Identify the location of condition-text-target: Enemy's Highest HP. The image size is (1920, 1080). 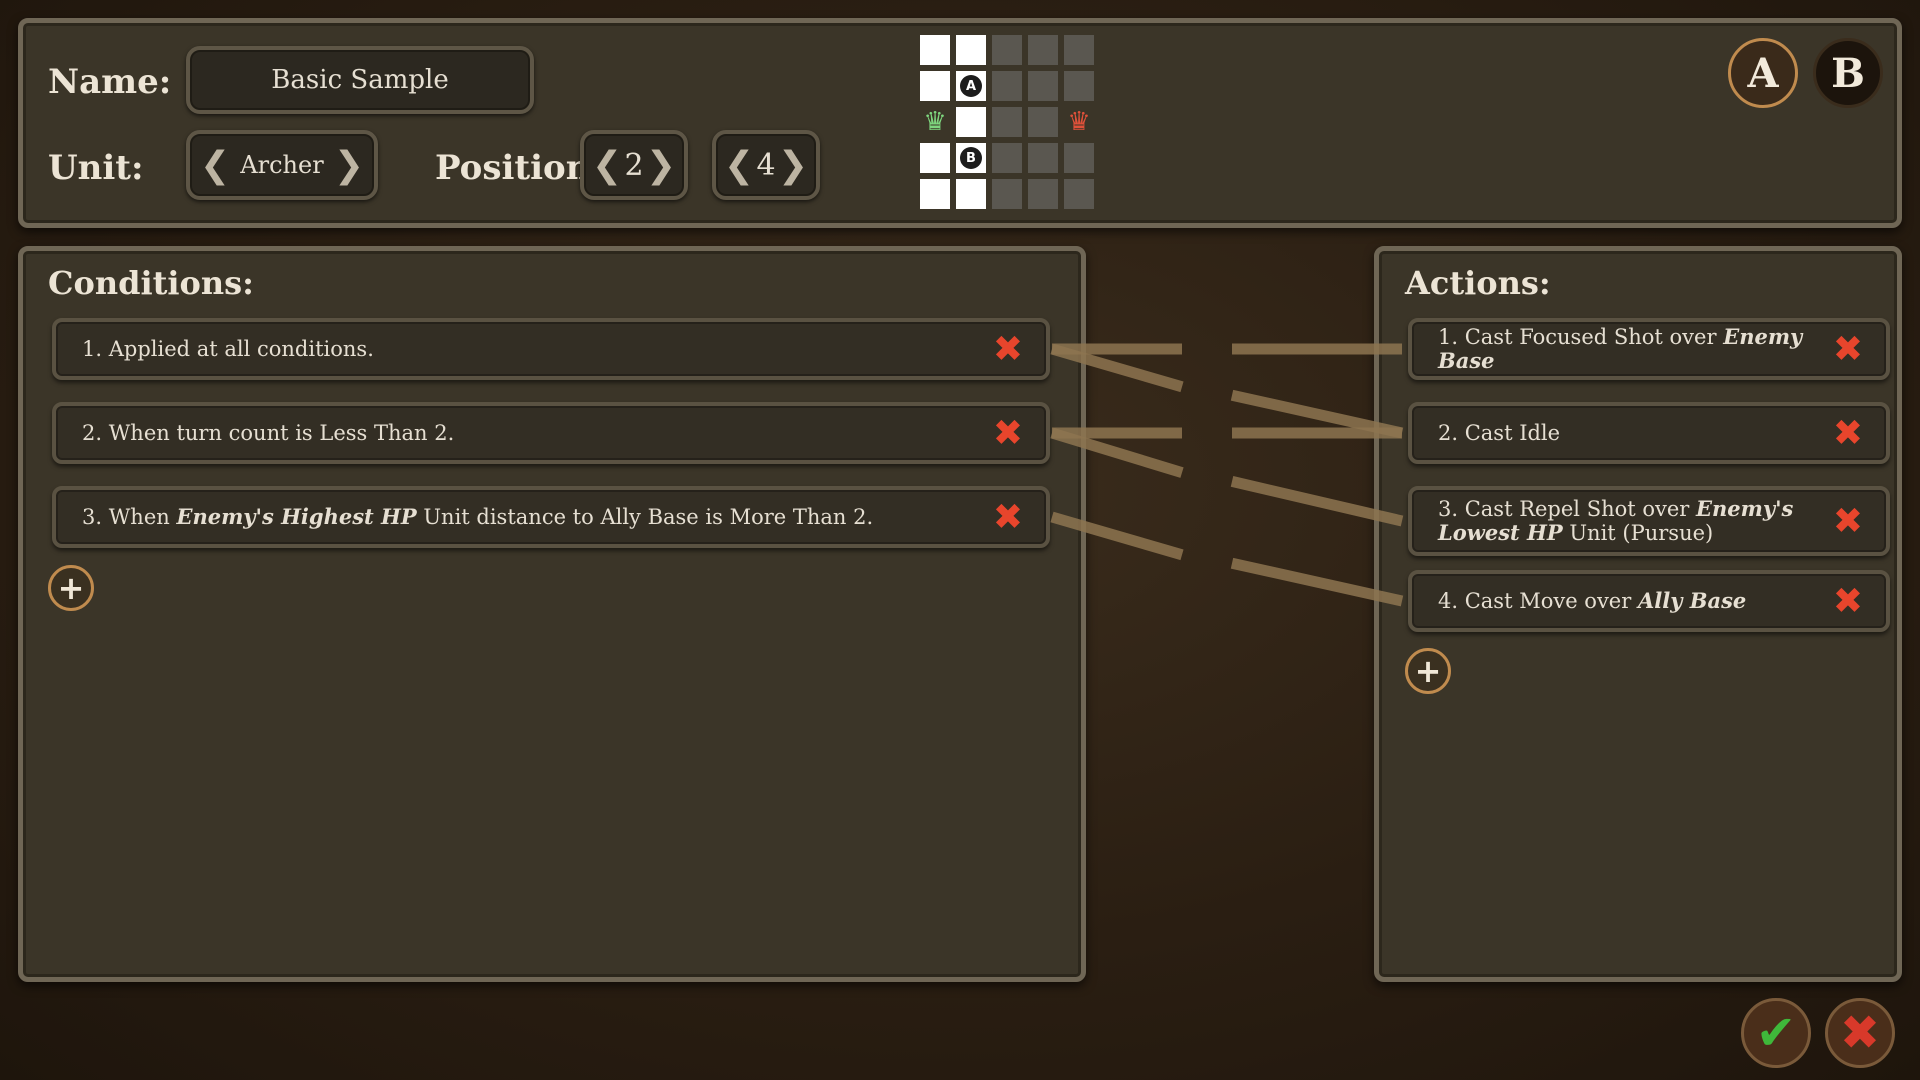
(296, 516).